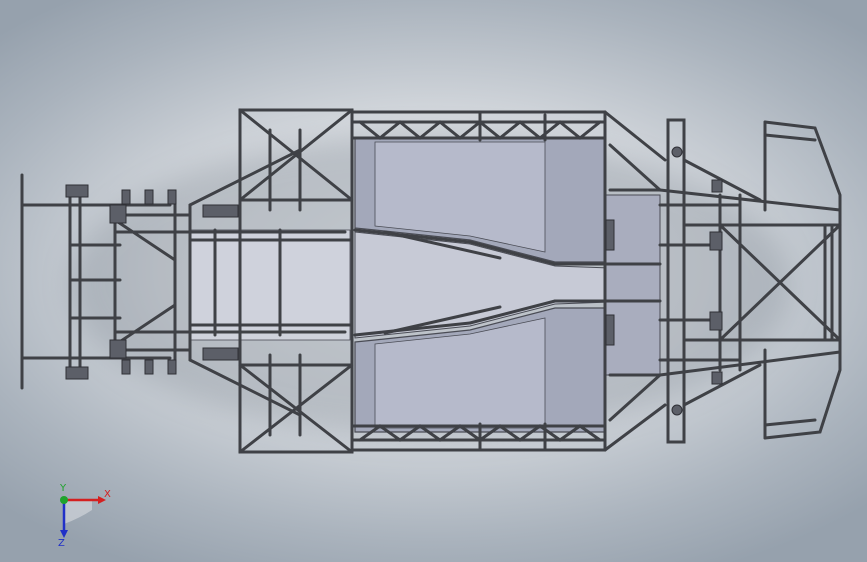  Describe the element at coordinates (64, 500) in the screenshot. I see `y-axis-point` at that location.